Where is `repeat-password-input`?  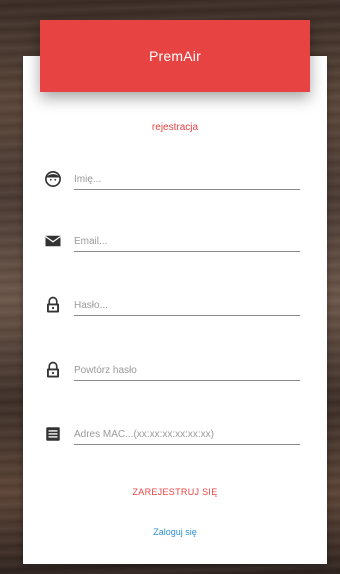 repeat-password-input is located at coordinates (187, 371).